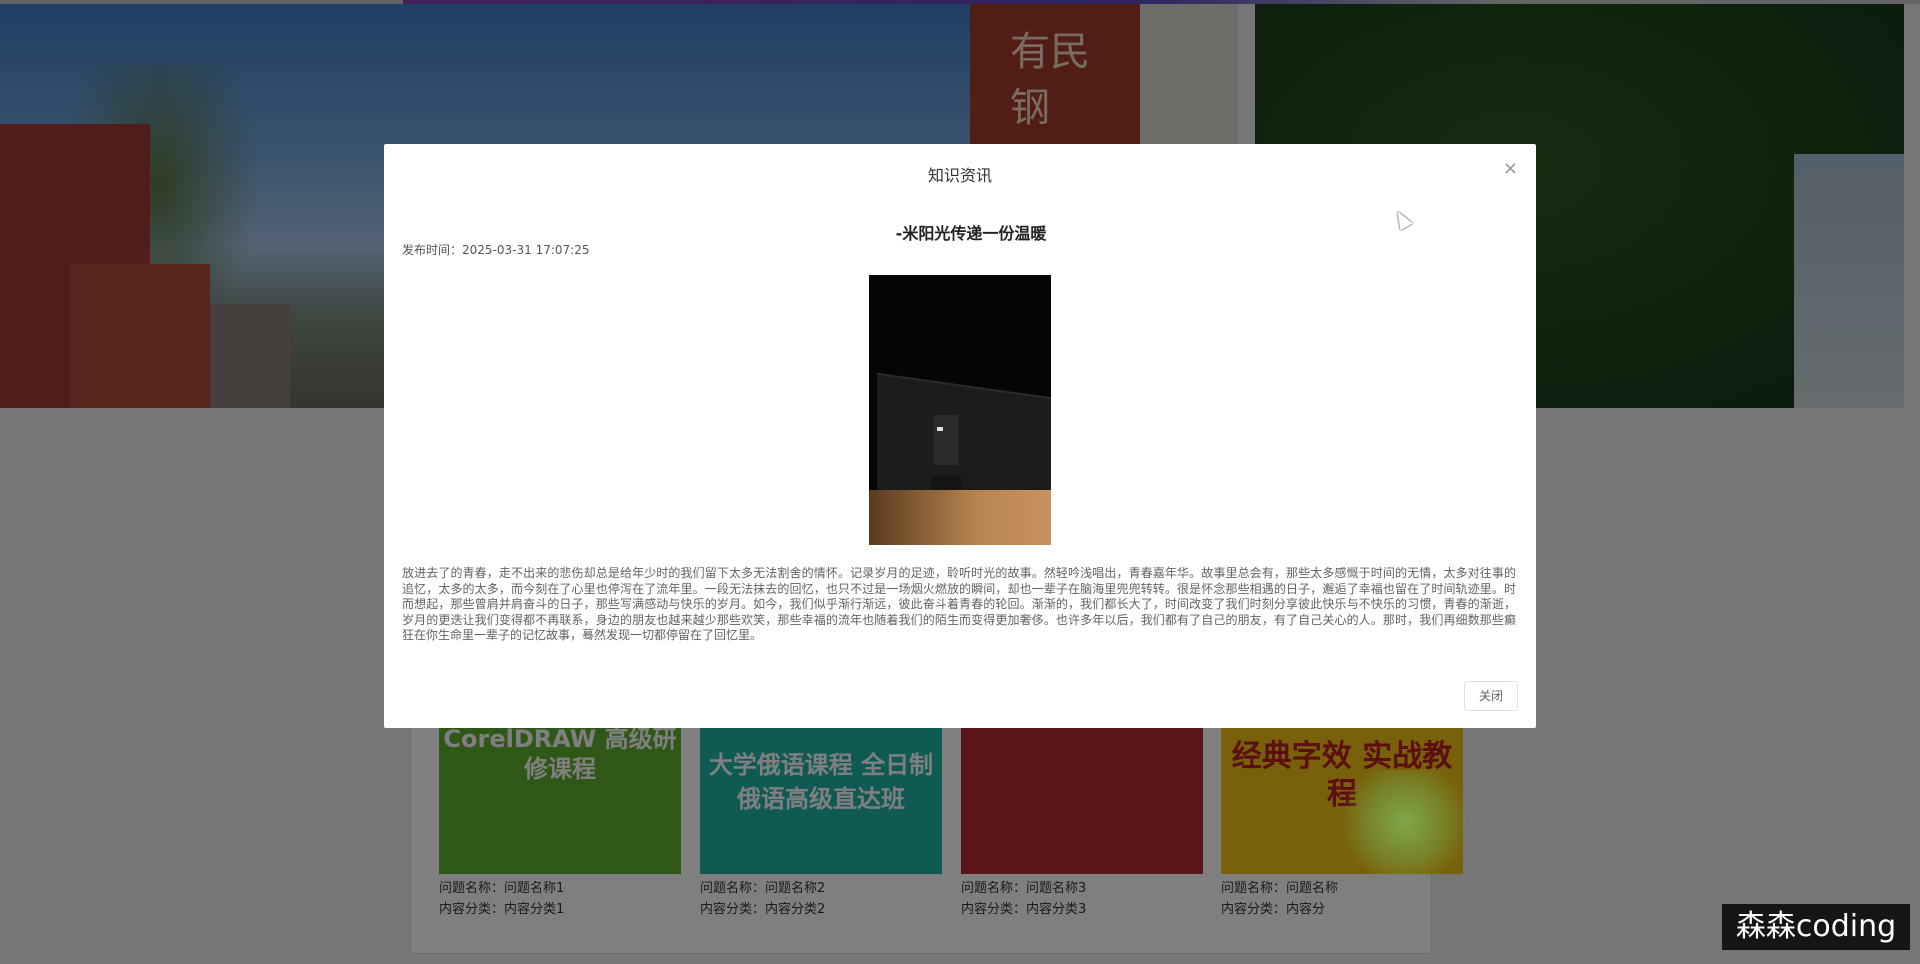  I want to click on close-icon: ×, so click(1510, 168).